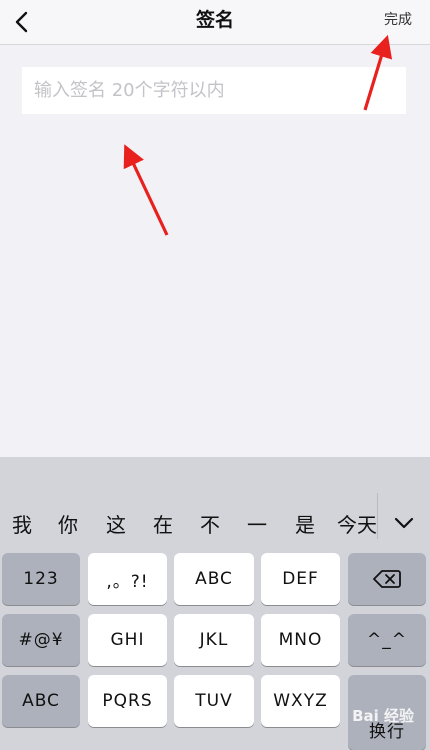 Image resolution: width=430 pixels, height=750 pixels. What do you see at coordinates (116, 525) in the screenshot?
I see `candidate-word: 这` at bounding box center [116, 525].